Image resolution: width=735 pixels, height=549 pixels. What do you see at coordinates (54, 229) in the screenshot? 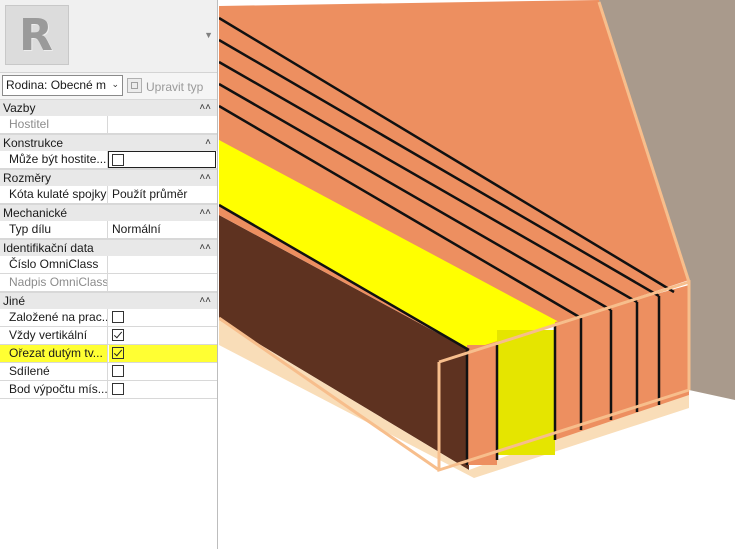
I see `property-label: Typ dílu` at bounding box center [54, 229].